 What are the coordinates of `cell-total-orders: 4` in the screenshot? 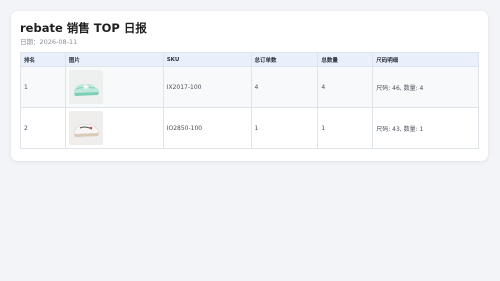 It's located at (284, 87).